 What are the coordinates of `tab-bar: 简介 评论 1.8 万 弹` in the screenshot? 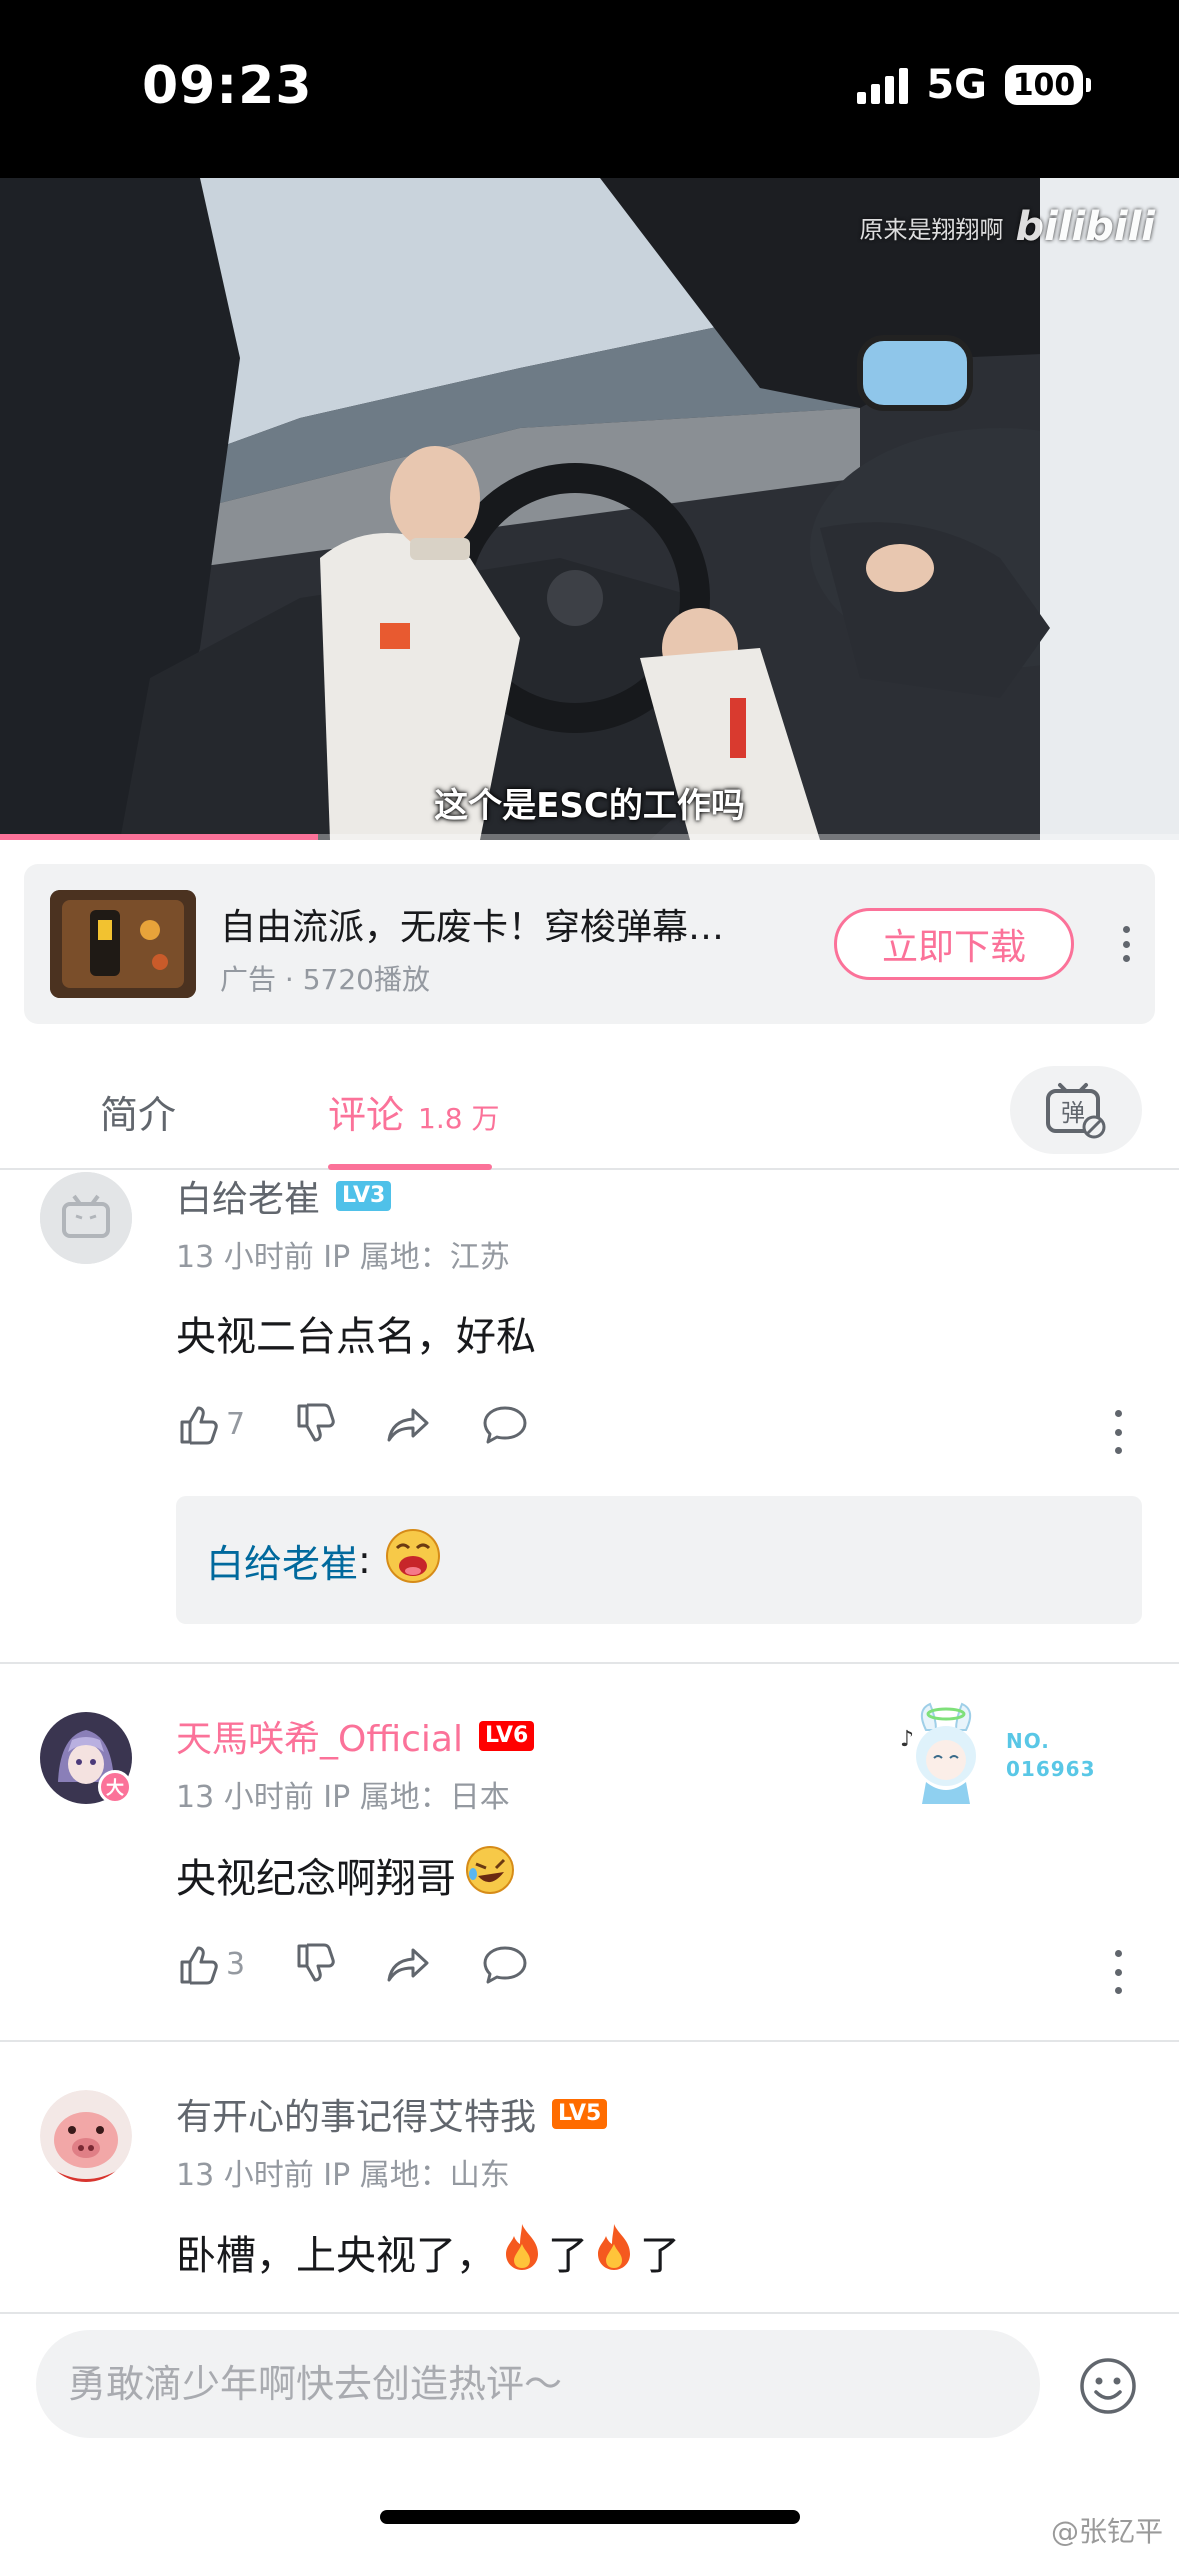 It's located at (589, 1109).